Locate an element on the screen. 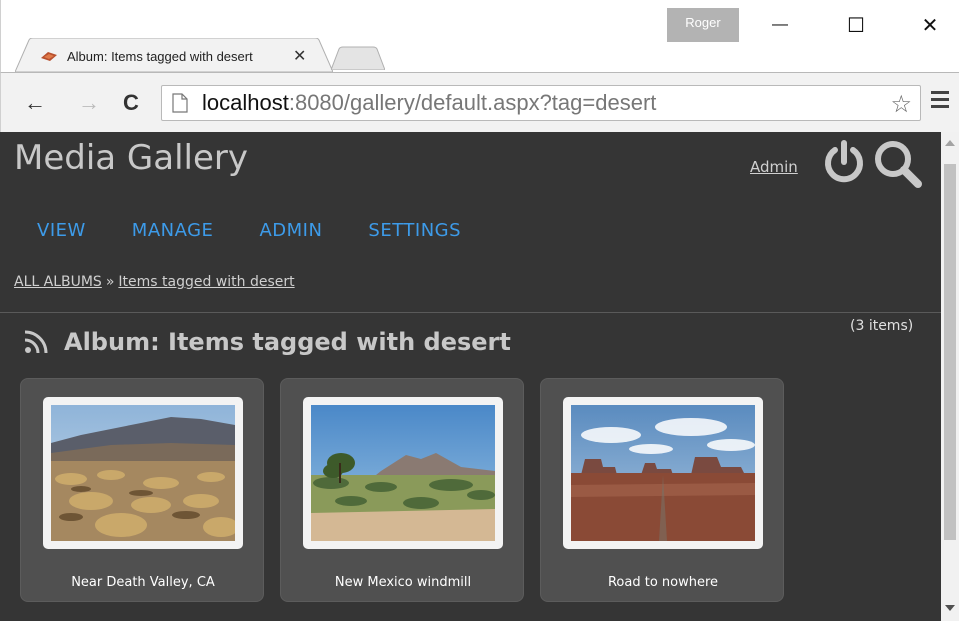 The height and width of the screenshot is (621, 959). thumbnail-card: Road to nowhere is located at coordinates (662, 490).